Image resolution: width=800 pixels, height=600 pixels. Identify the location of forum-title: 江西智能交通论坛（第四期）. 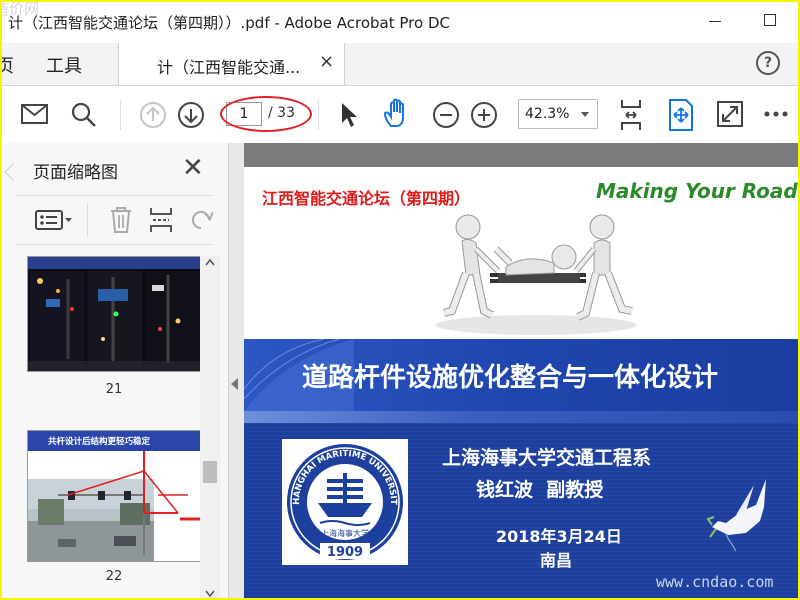
(366, 198).